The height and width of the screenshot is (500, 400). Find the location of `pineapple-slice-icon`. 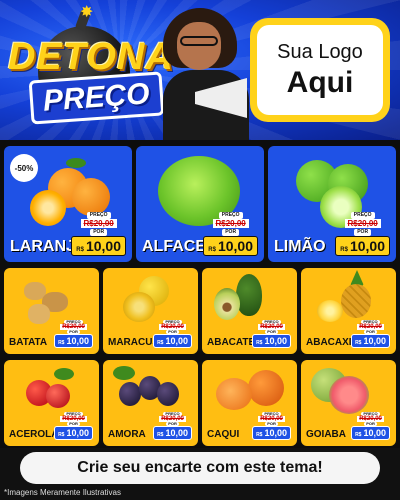

pineapple-slice-icon is located at coordinates (330, 311).